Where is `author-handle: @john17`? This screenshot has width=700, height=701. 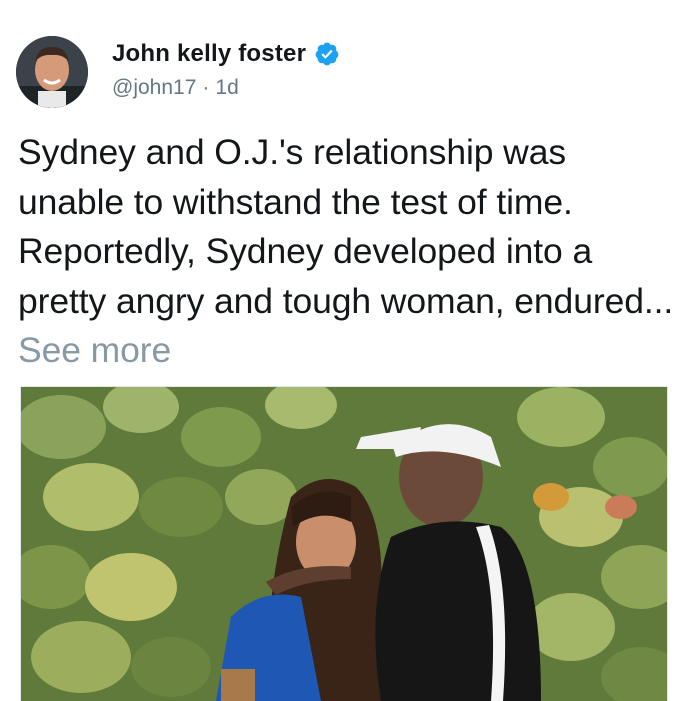
author-handle: @john17 is located at coordinates (154, 88).